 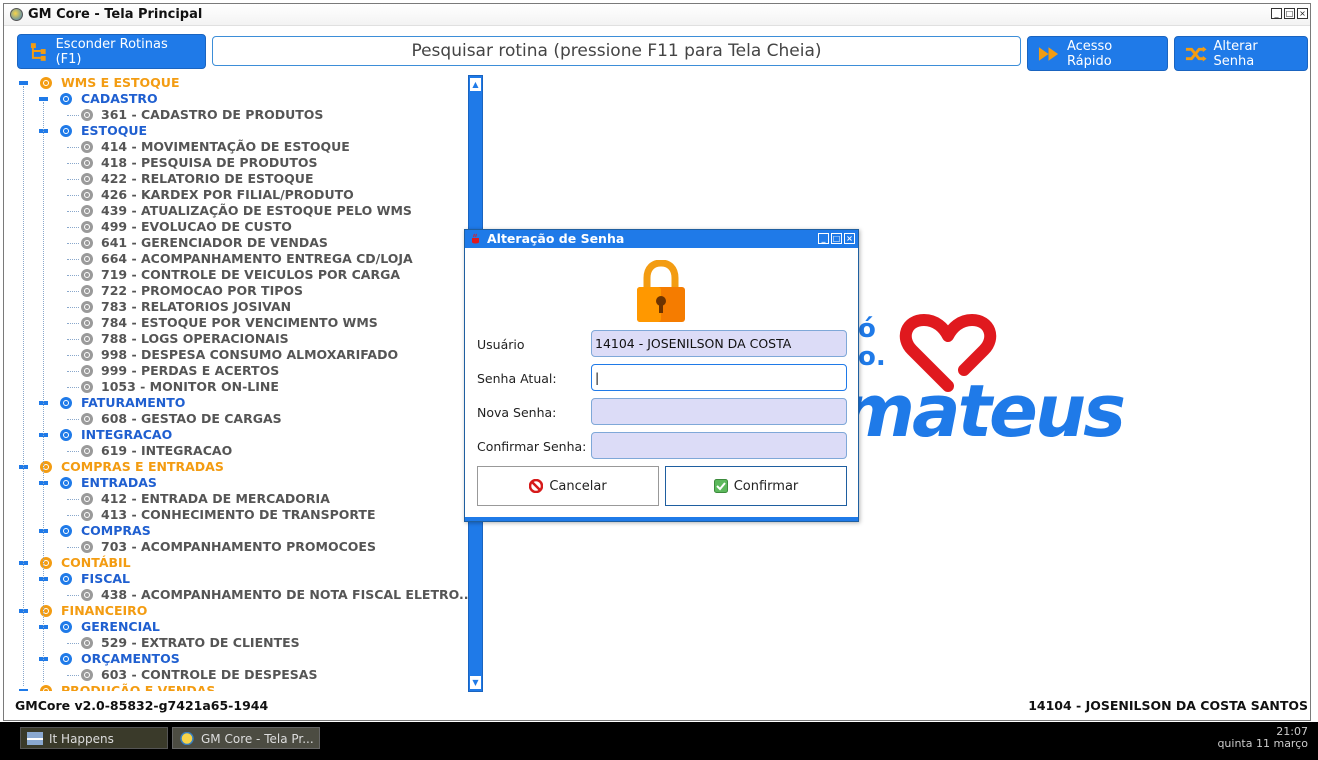 What do you see at coordinates (142, 705) in the screenshot?
I see `version-status: GMCore v2.0-85832-g7421a65-1944` at bounding box center [142, 705].